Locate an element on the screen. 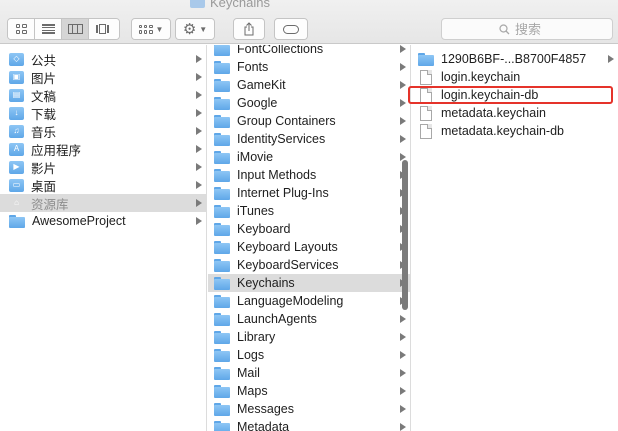 This screenshot has height=431, width=618. item-label: Metadata is located at coordinates (263, 425).